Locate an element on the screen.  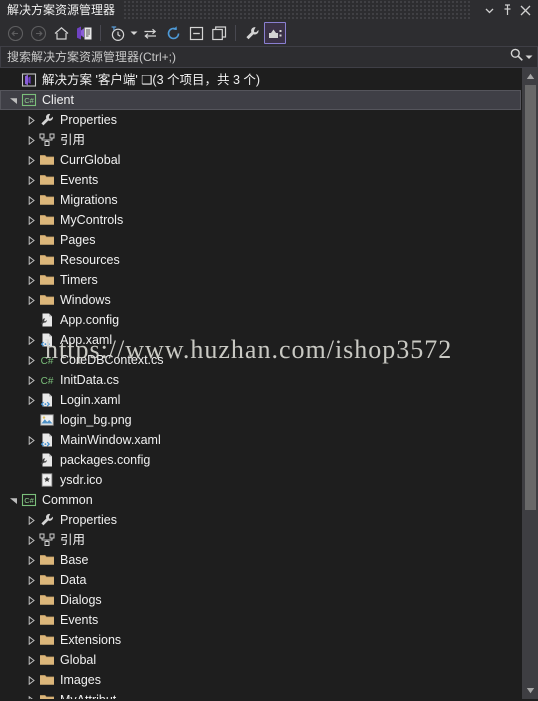
tree-row: Pages is located at coordinates (260, 240).